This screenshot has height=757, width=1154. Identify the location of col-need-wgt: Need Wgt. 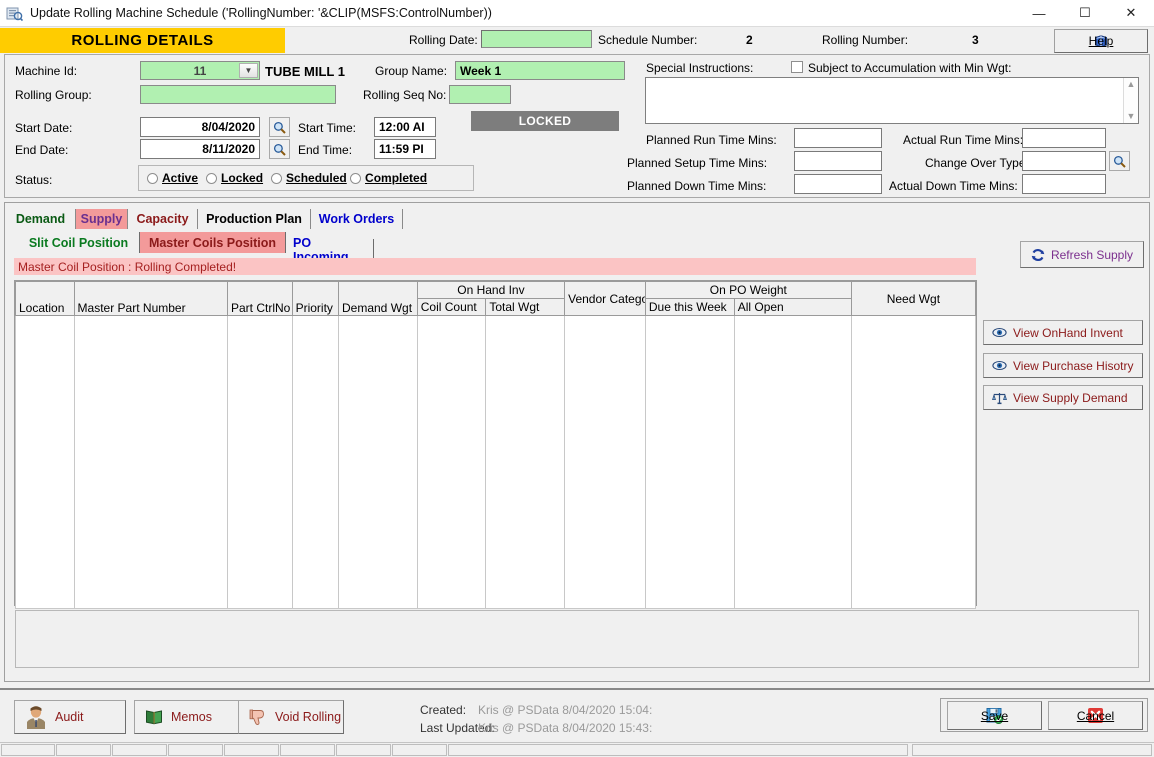
(913, 298).